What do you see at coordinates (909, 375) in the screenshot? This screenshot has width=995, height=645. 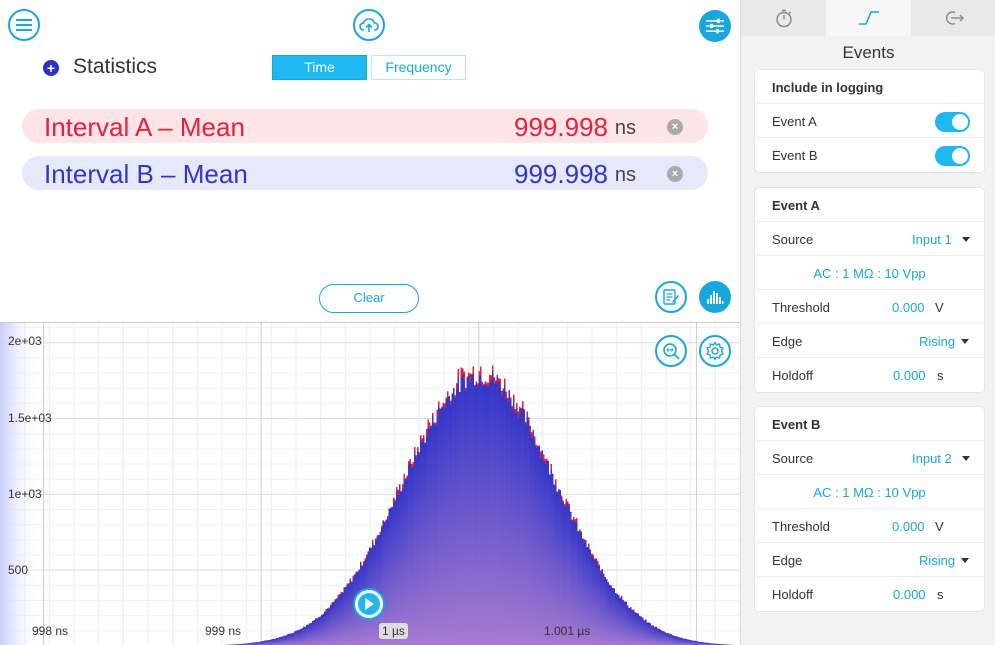 I see `event-a-holdoff-input: 0.000` at bounding box center [909, 375].